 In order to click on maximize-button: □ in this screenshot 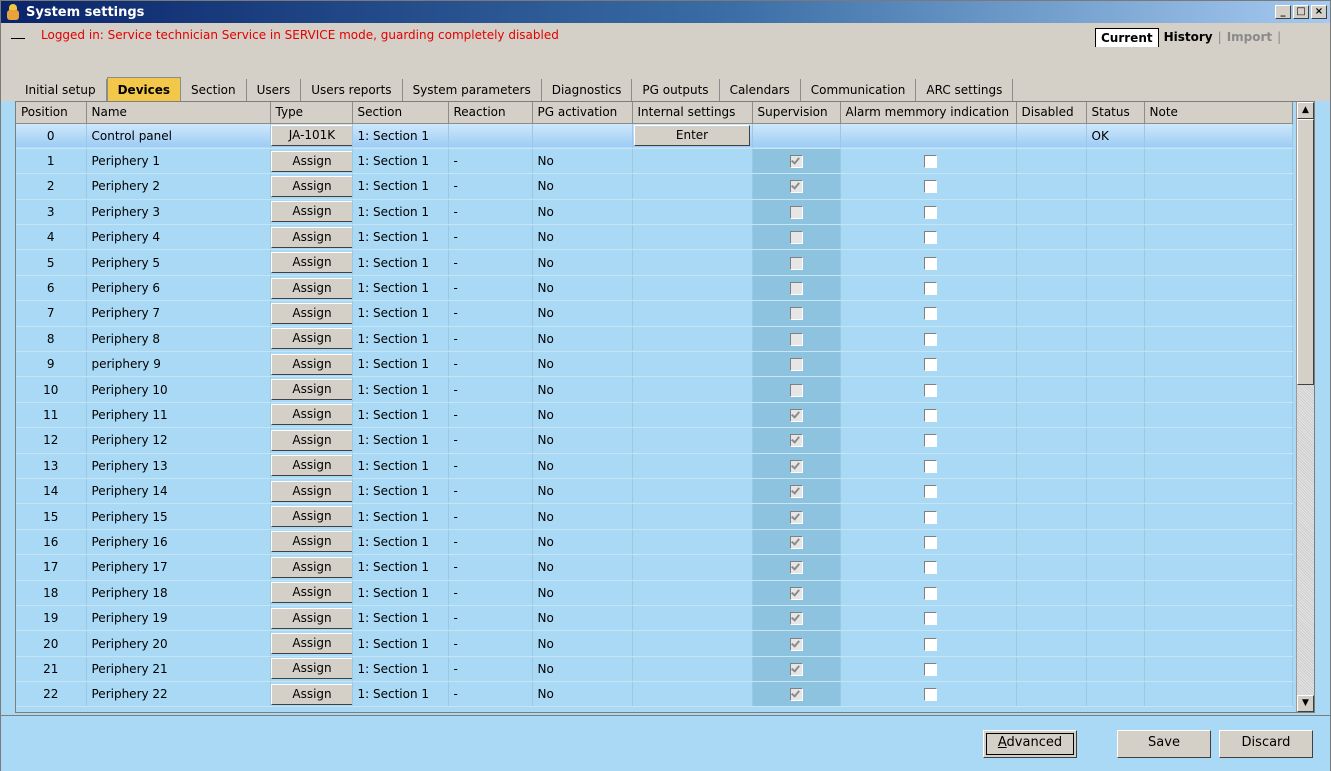, I will do `click(1301, 12)`.